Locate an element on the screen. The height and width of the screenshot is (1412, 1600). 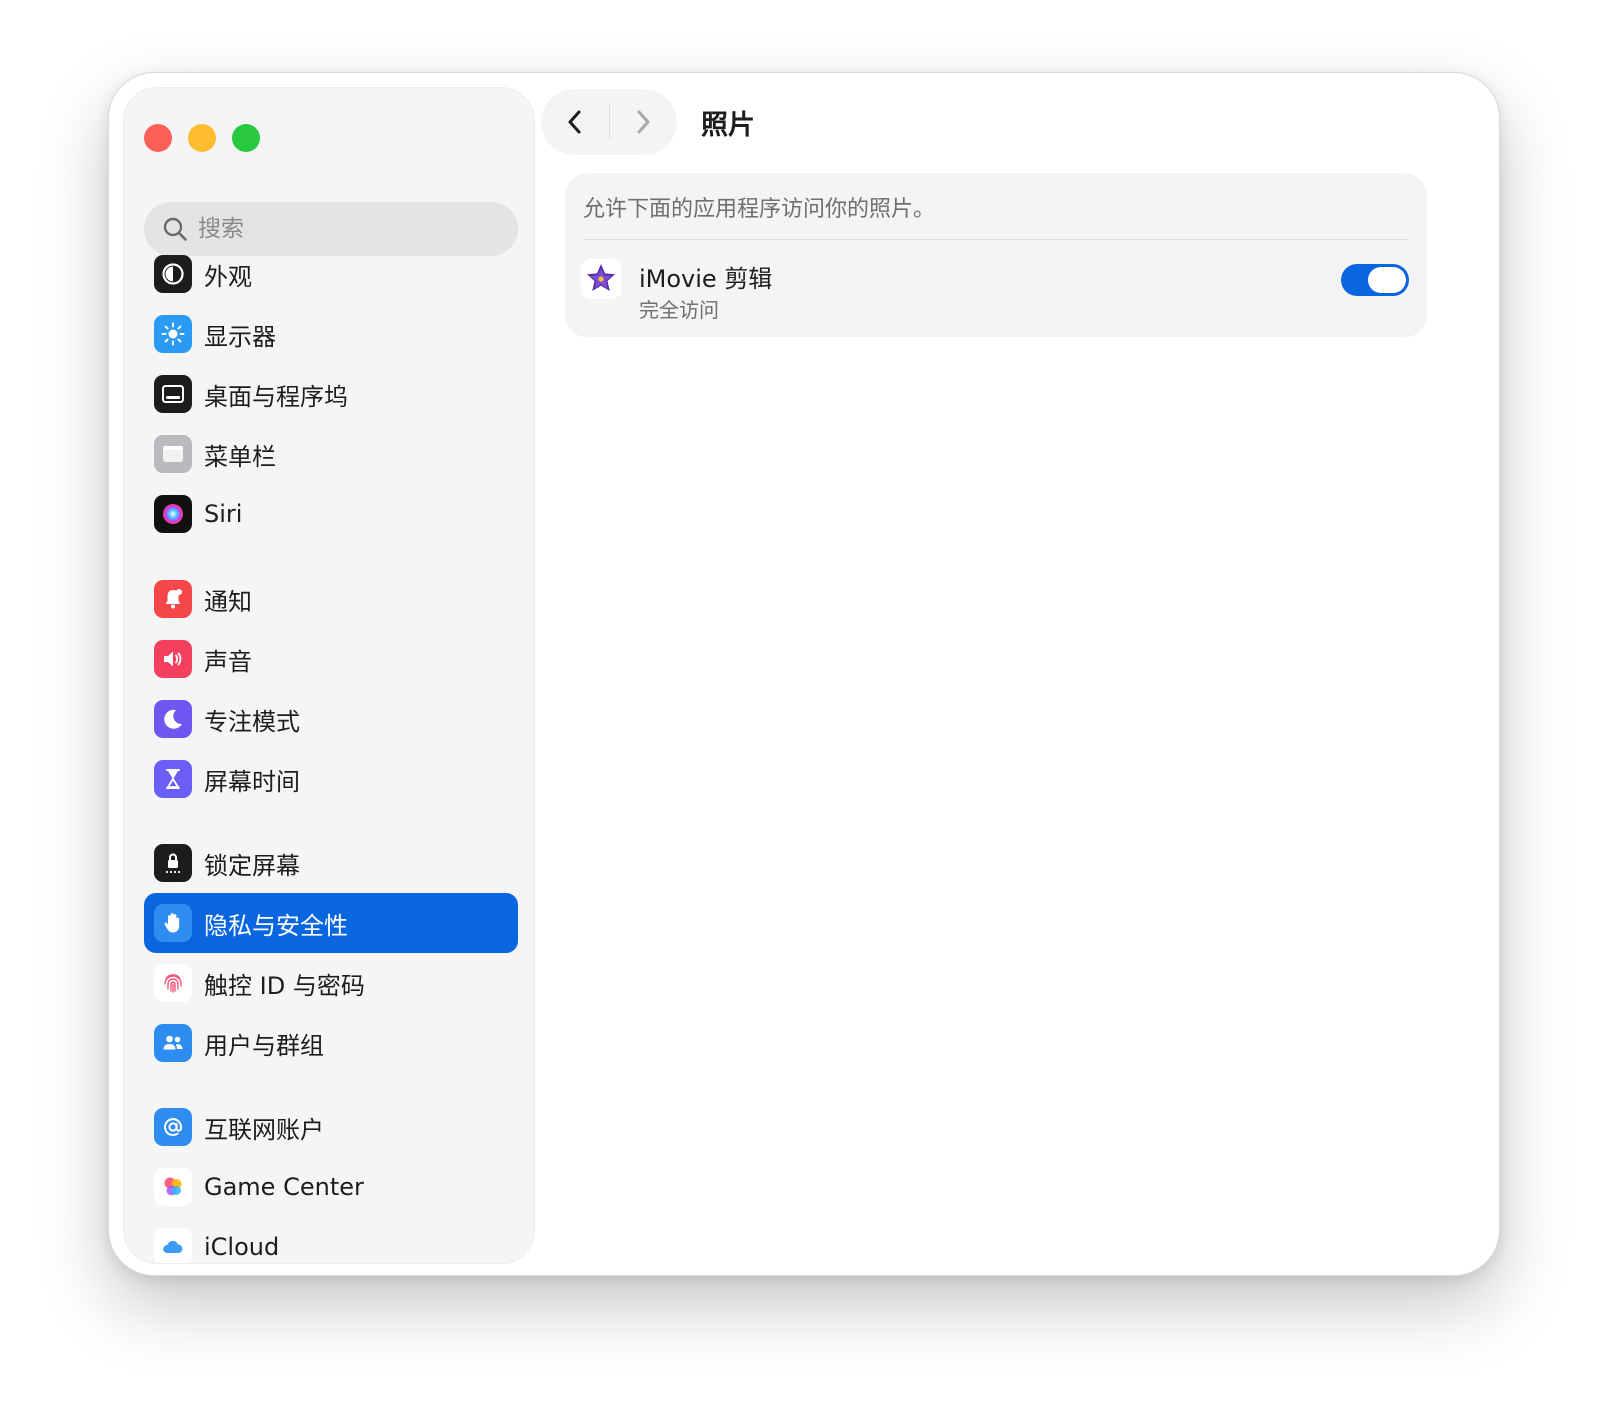
appearance-icon is located at coordinates (173, 274).